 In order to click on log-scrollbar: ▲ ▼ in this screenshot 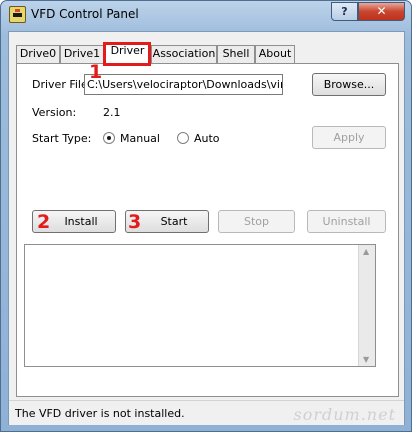, I will do `click(366, 305)`.